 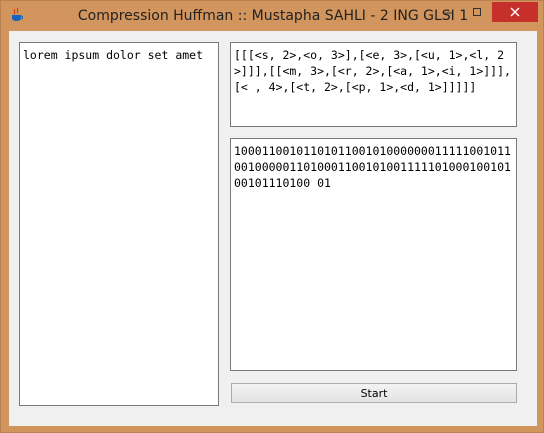 I want to click on close-button, so click(x=515, y=12).